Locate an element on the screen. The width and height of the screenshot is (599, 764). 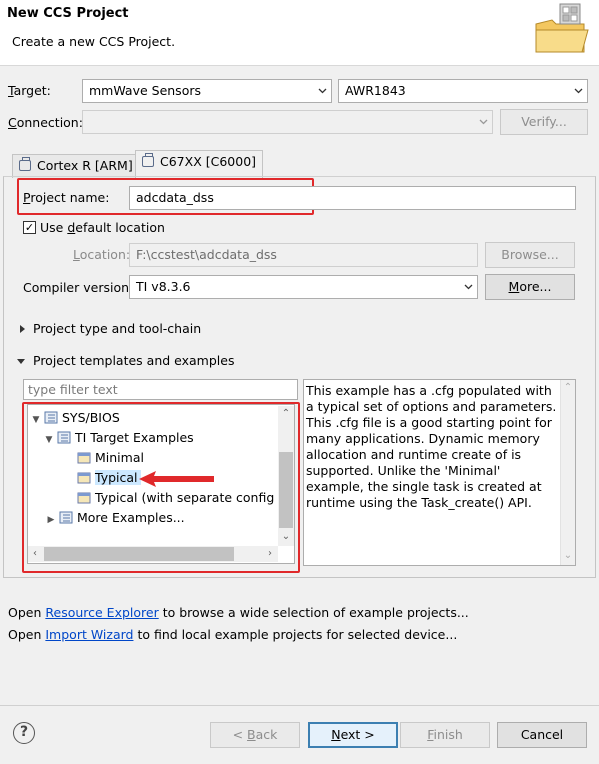
dialog-subtitle: Create a new CCS Project. is located at coordinates (94, 41).